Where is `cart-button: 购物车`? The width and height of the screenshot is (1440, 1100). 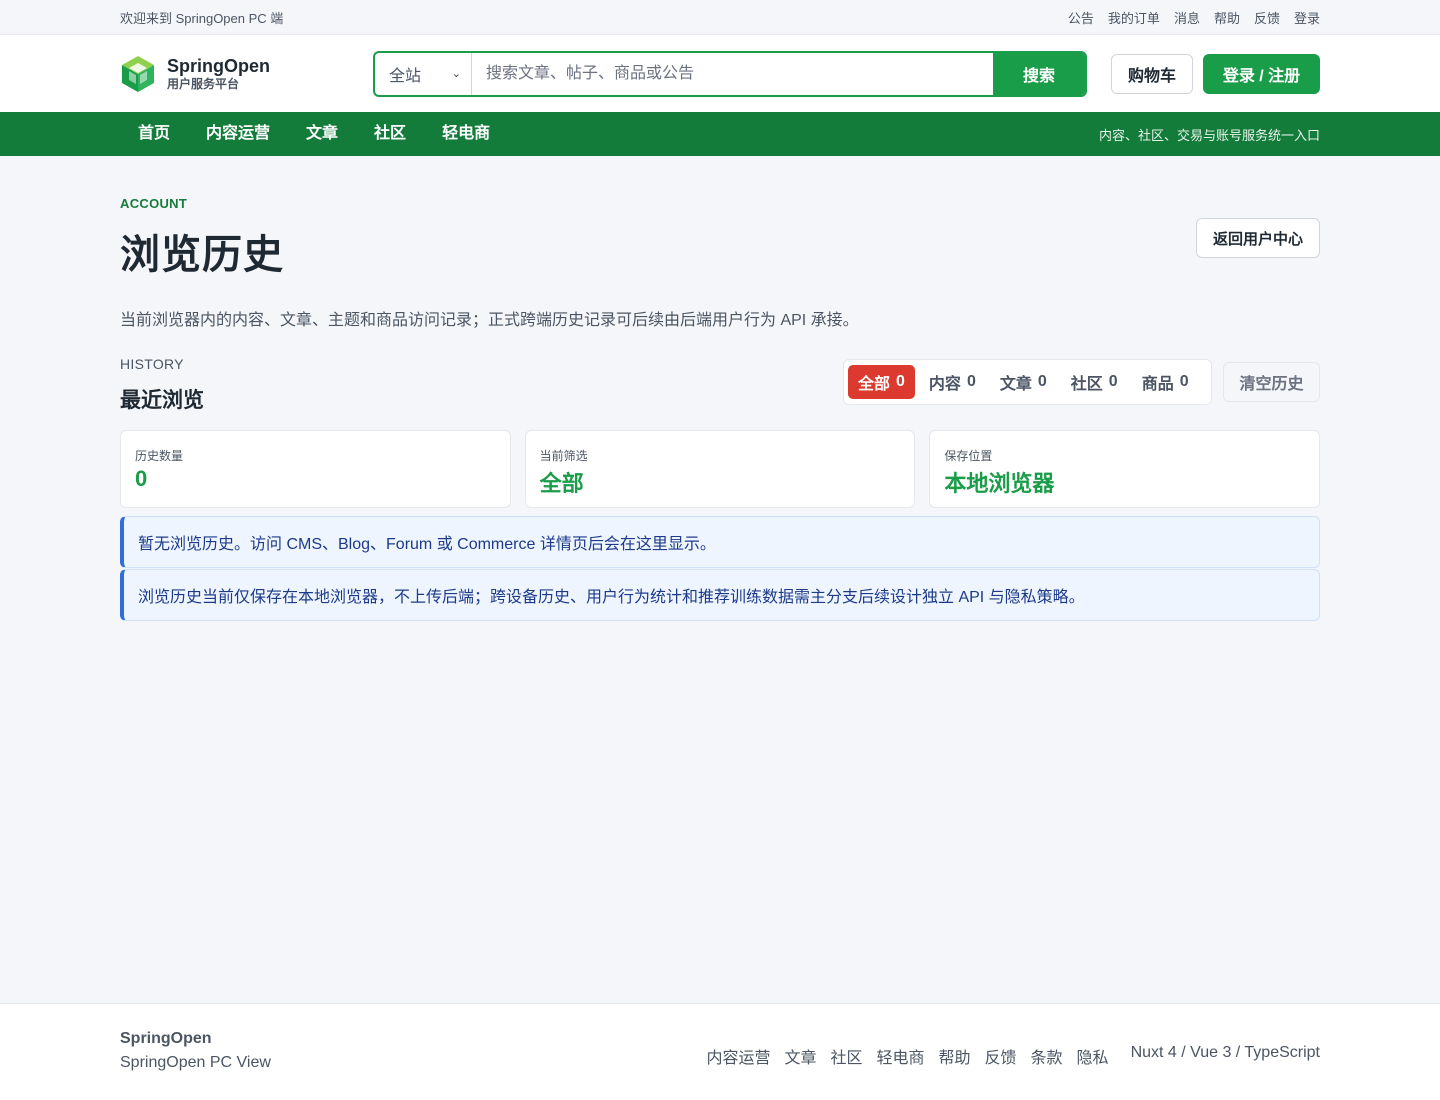 cart-button: 购物车 is located at coordinates (1151, 73).